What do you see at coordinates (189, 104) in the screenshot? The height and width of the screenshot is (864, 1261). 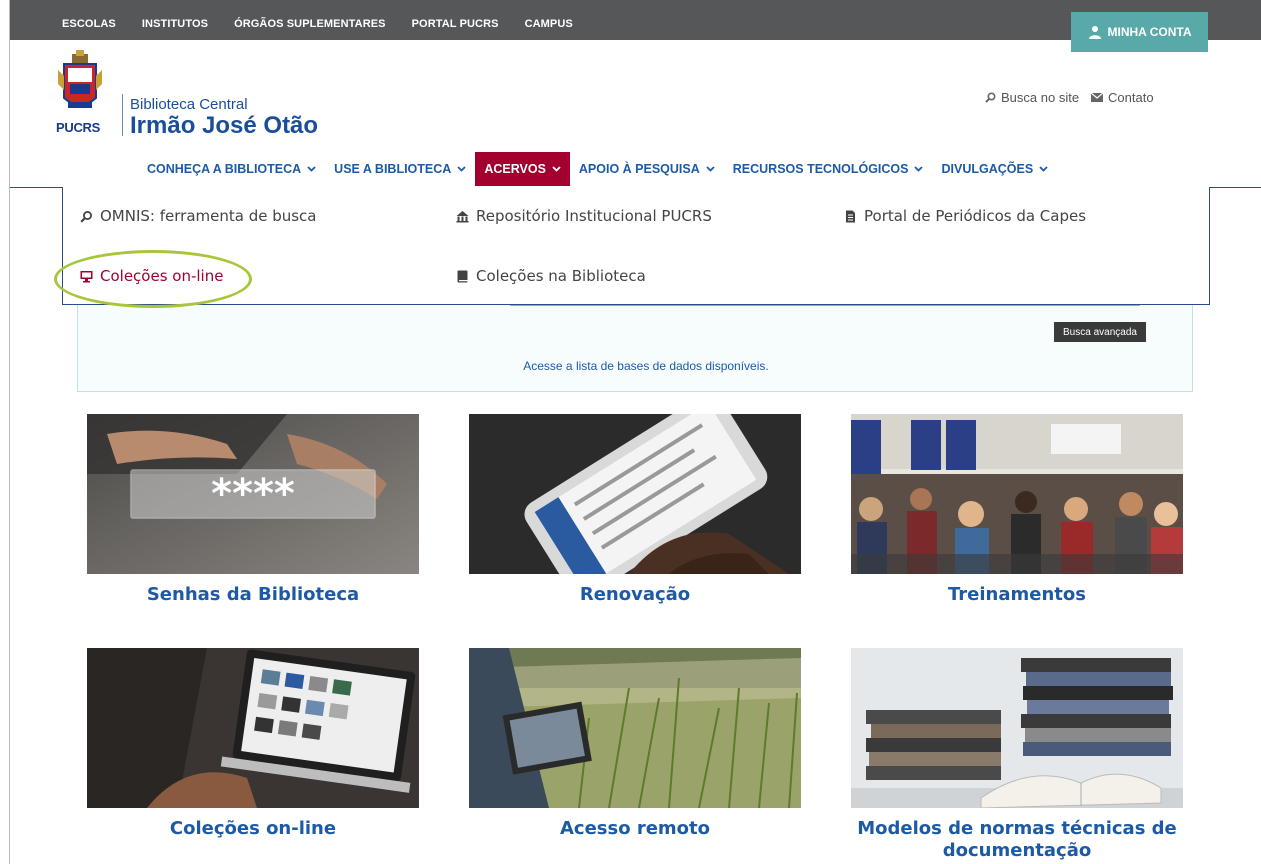 I see `logo-subtitle: Biblioteca Central` at bounding box center [189, 104].